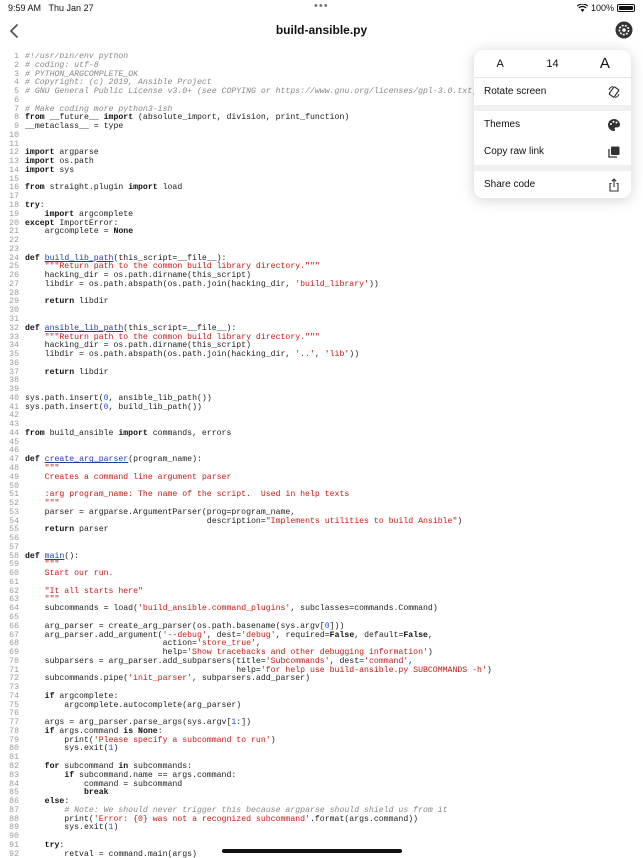 This screenshot has height=858, width=643. Describe the element at coordinates (104, 188) in the screenshot. I see `code-text: from straight.plugin import load` at that location.